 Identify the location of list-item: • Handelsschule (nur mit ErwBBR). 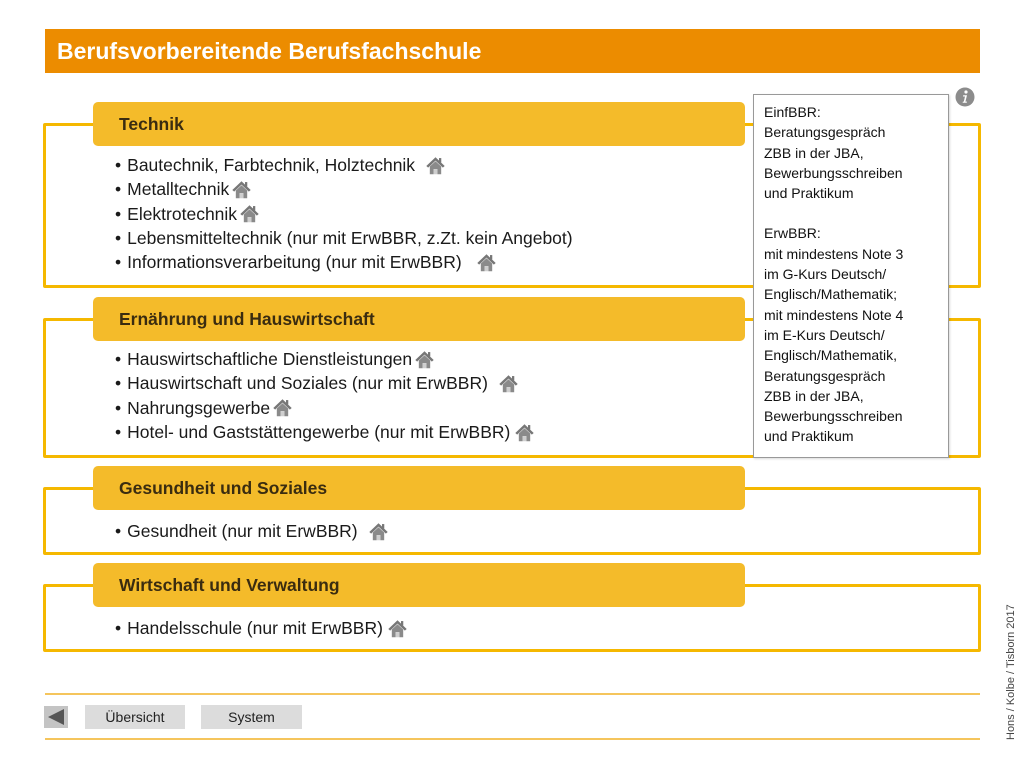
(261, 628).